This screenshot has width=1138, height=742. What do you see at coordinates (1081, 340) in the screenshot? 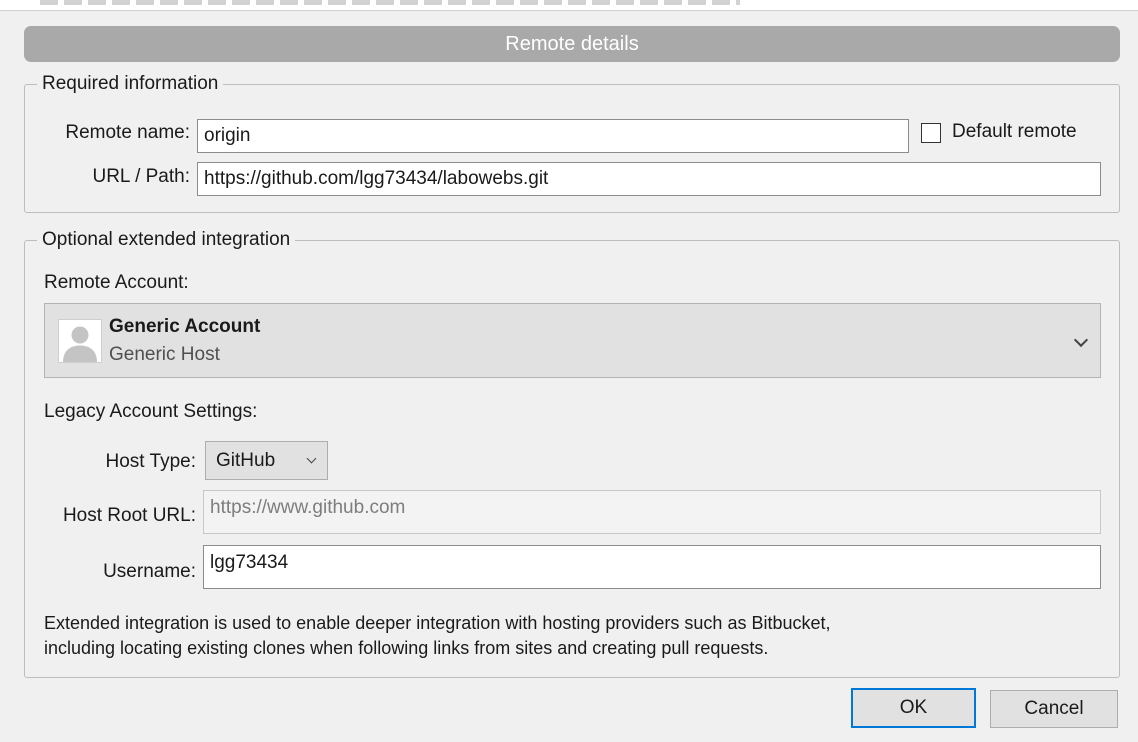
I see `chevron-down-icon` at bounding box center [1081, 340].